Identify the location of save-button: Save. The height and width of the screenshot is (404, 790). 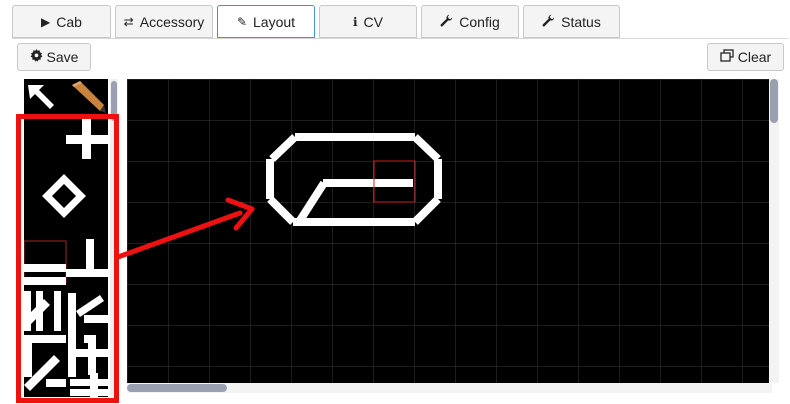
(54, 57).